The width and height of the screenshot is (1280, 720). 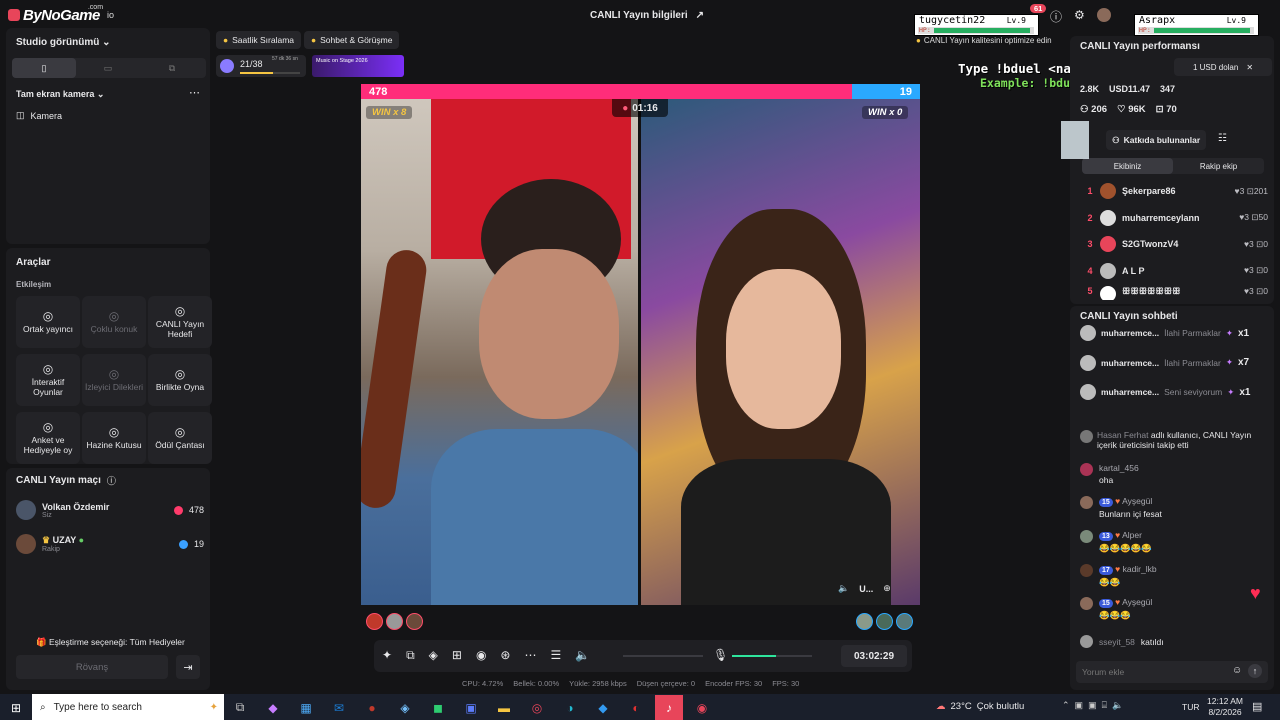 I want to click on effects-wand-icon: ✦, so click(x=387, y=655).